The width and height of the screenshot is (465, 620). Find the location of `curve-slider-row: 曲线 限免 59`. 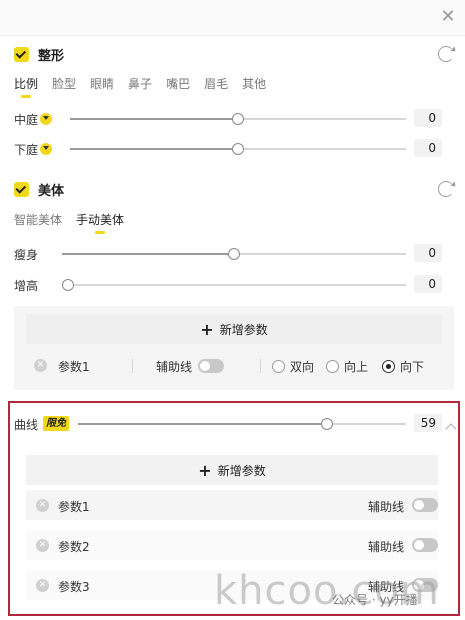

curve-slider-row: 曲线 限免 59 is located at coordinates (234, 424).